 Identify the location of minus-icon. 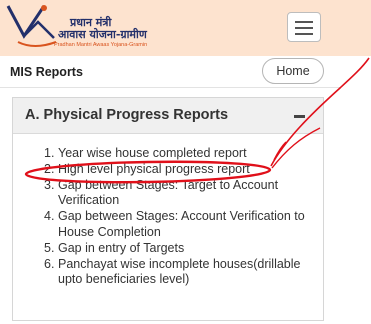
(299, 116).